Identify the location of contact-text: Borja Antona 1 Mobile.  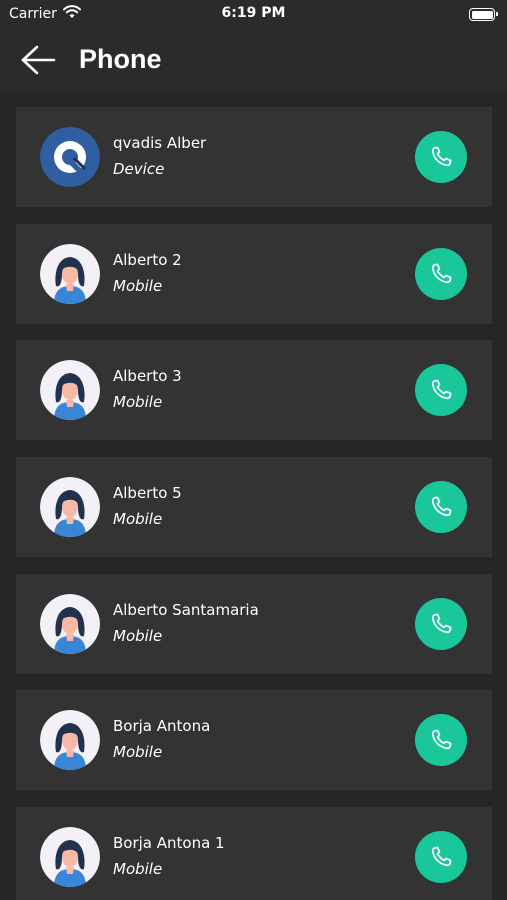
(169, 856).